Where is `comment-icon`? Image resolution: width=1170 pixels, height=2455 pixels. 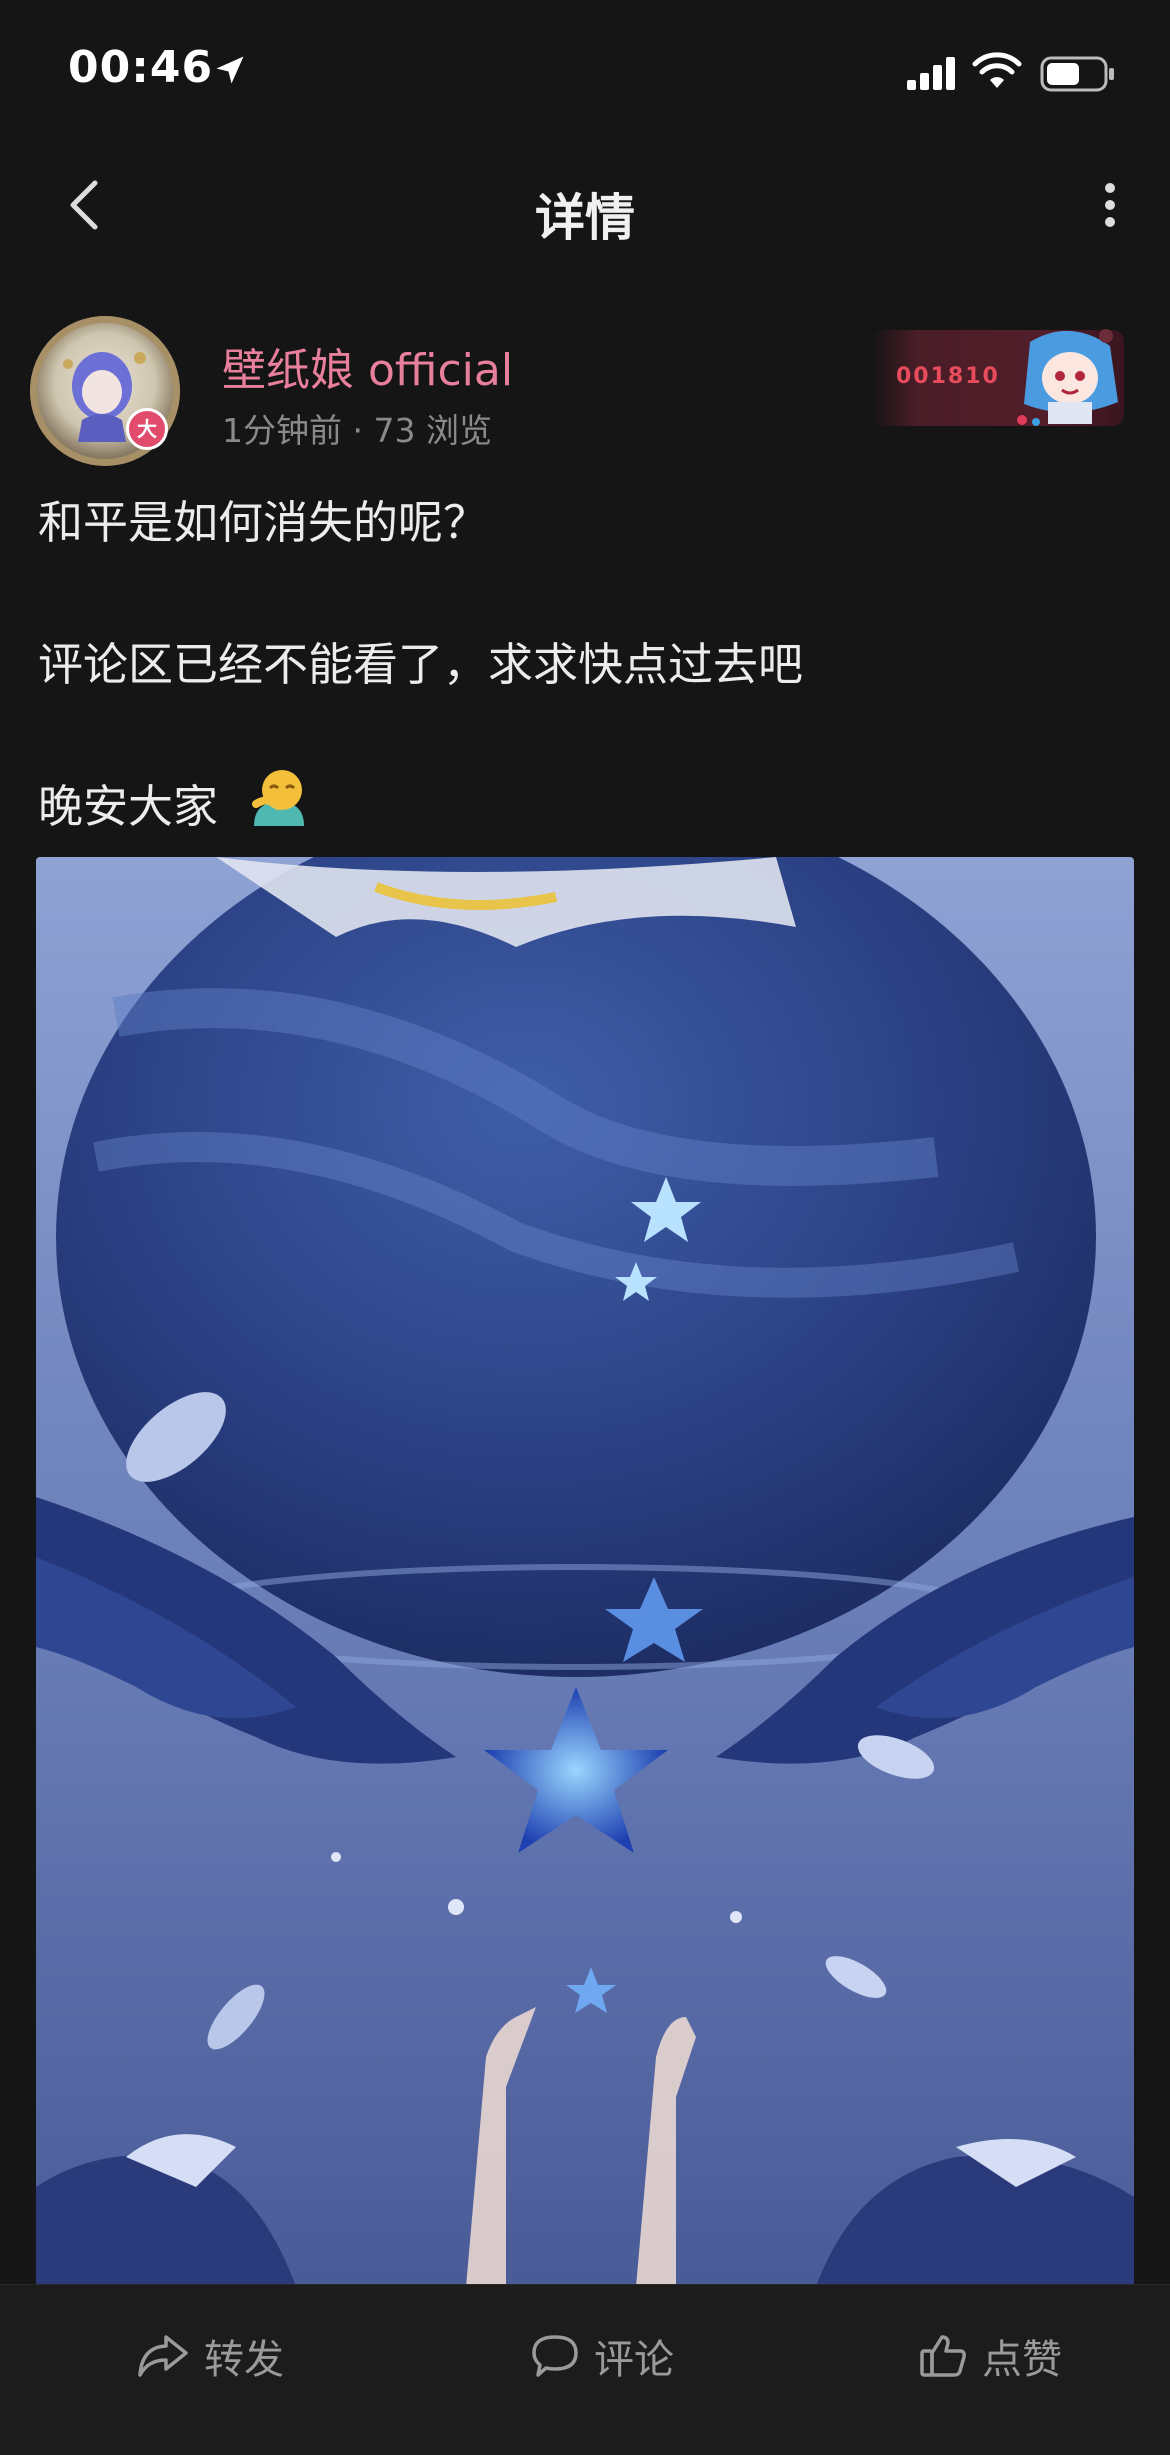
comment-icon is located at coordinates (555, 2356).